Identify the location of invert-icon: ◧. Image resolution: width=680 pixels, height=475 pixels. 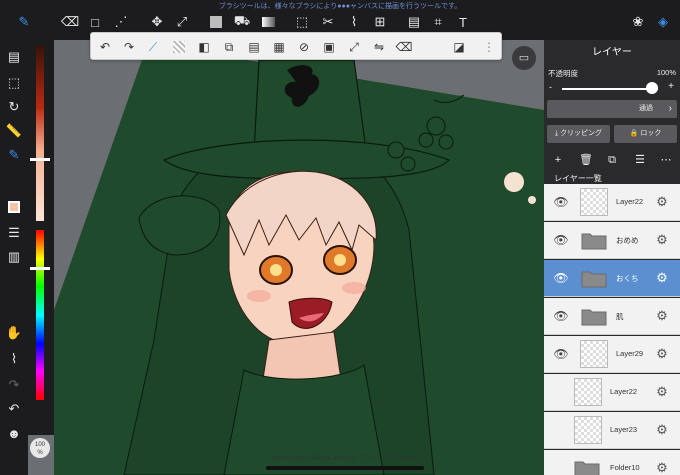
(204, 47).